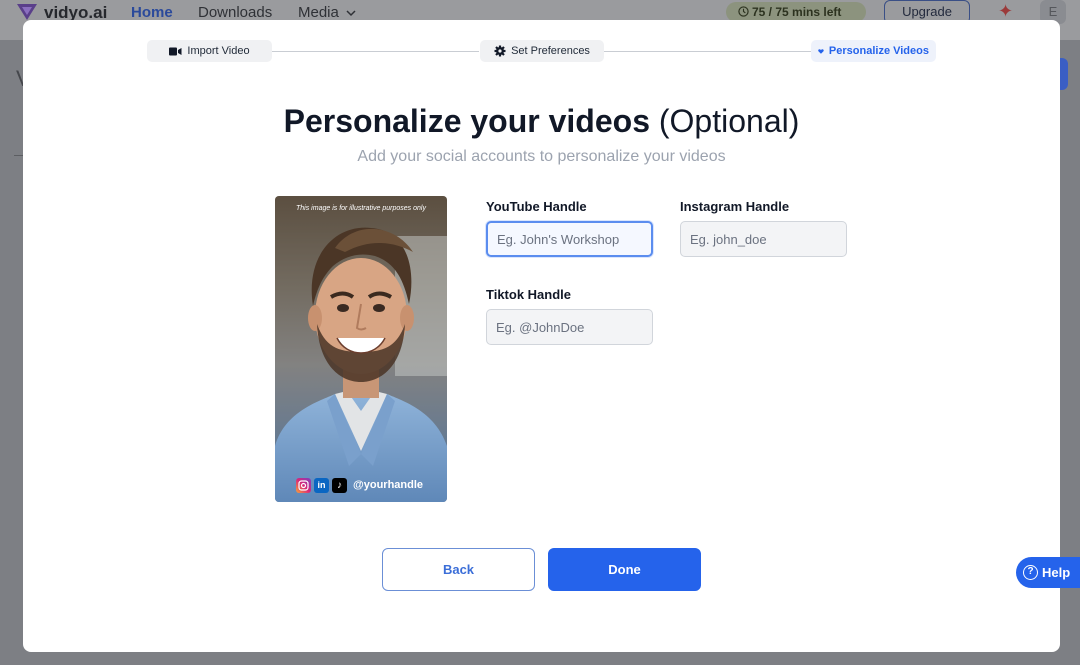 The width and height of the screenshot is (1080, 665). I want to click on step-label: Personalize Videos, so click(878, 51).